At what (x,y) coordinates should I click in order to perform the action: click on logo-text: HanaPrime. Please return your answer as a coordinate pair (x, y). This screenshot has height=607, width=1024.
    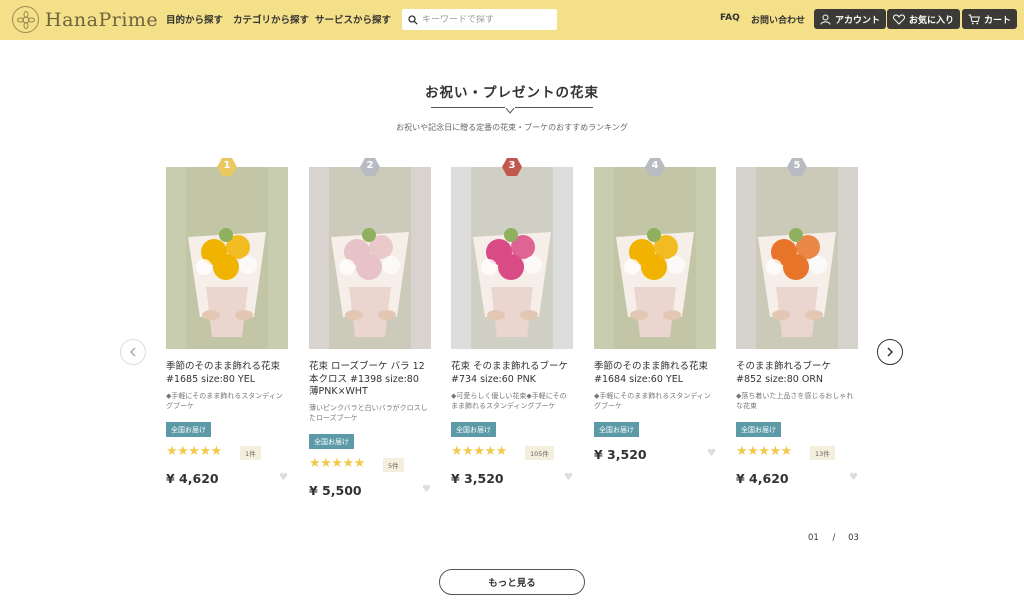
    Looking at the image, I should click on (102, 19).